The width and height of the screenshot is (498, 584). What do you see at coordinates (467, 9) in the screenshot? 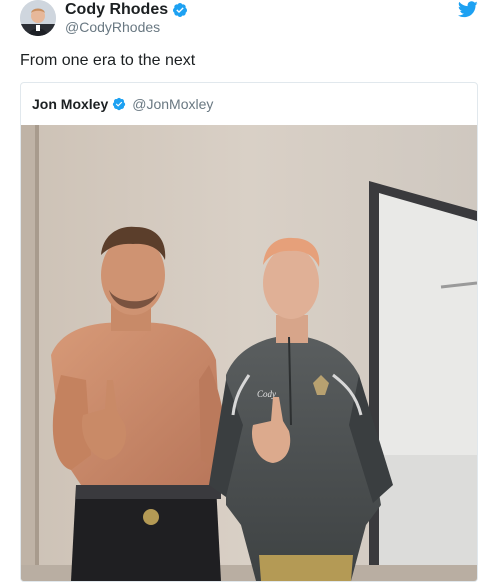
I see `twitter-bird-icon` at bounding box center [467, 9].